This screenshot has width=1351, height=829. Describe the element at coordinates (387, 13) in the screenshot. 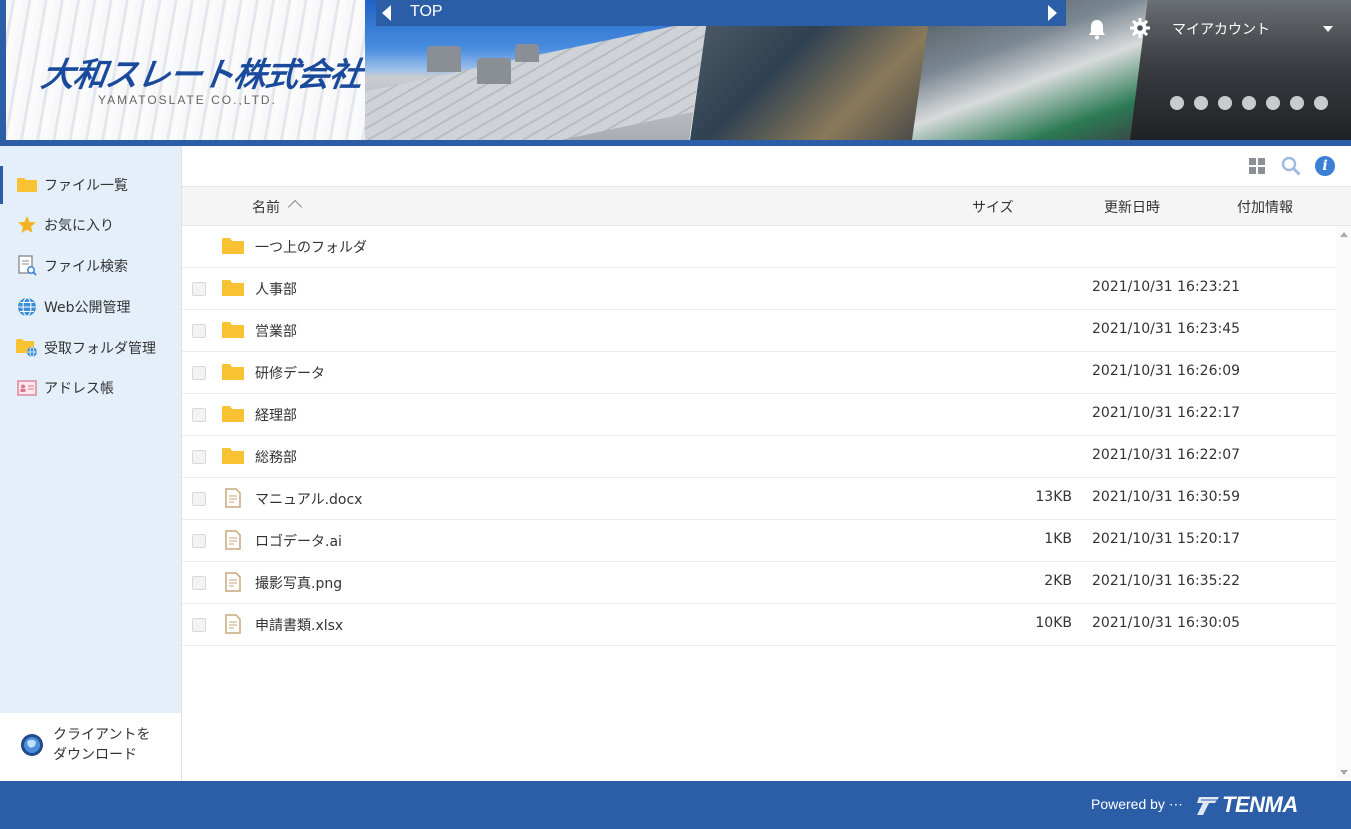

I see `back-arrow-icon` at that location.